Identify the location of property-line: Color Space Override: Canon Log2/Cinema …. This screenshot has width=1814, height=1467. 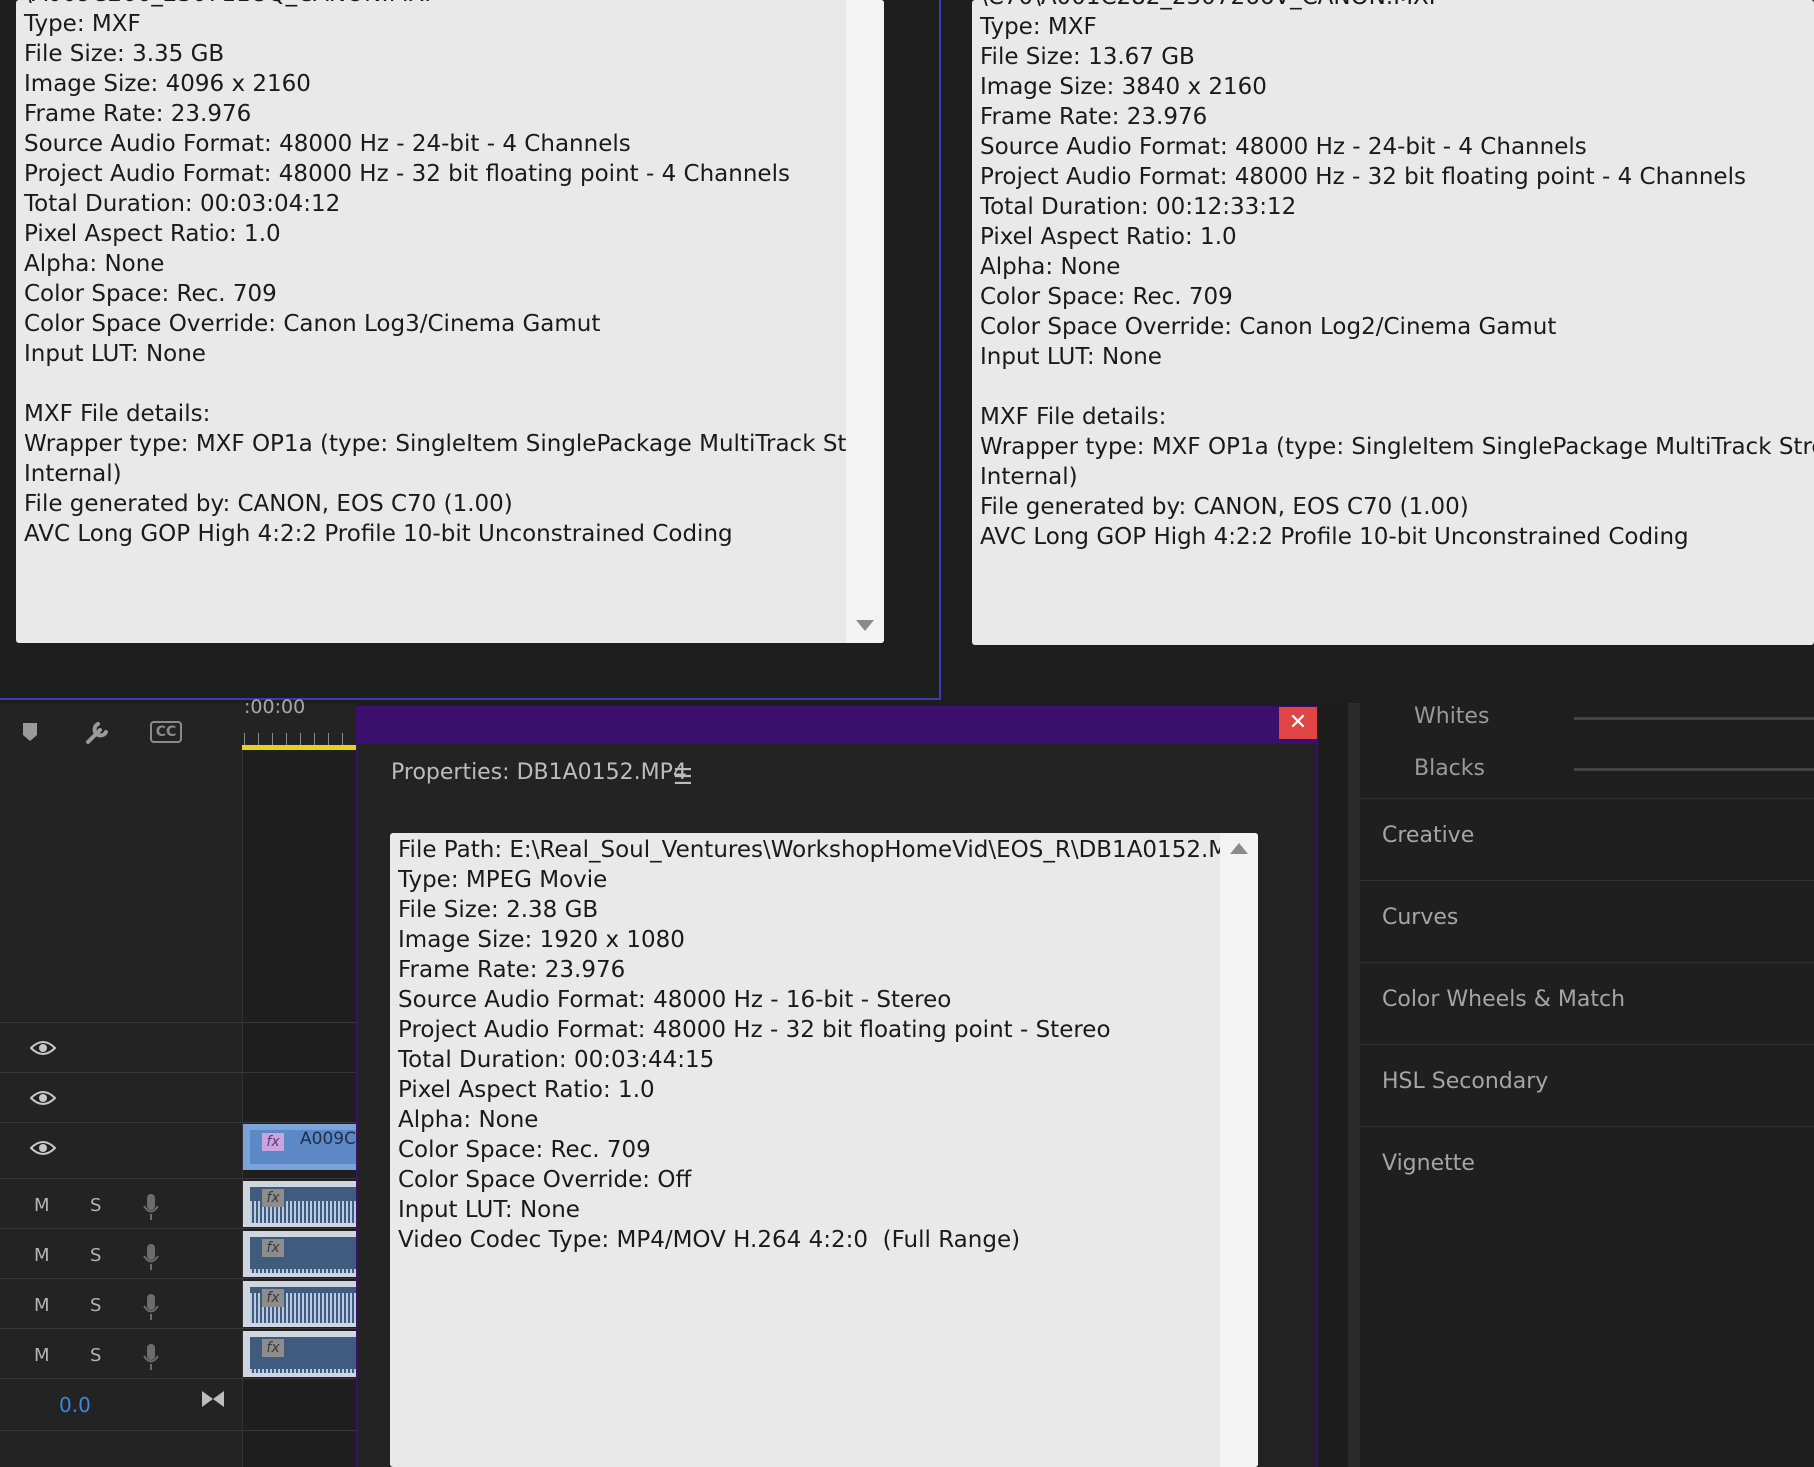
(1268, 327).